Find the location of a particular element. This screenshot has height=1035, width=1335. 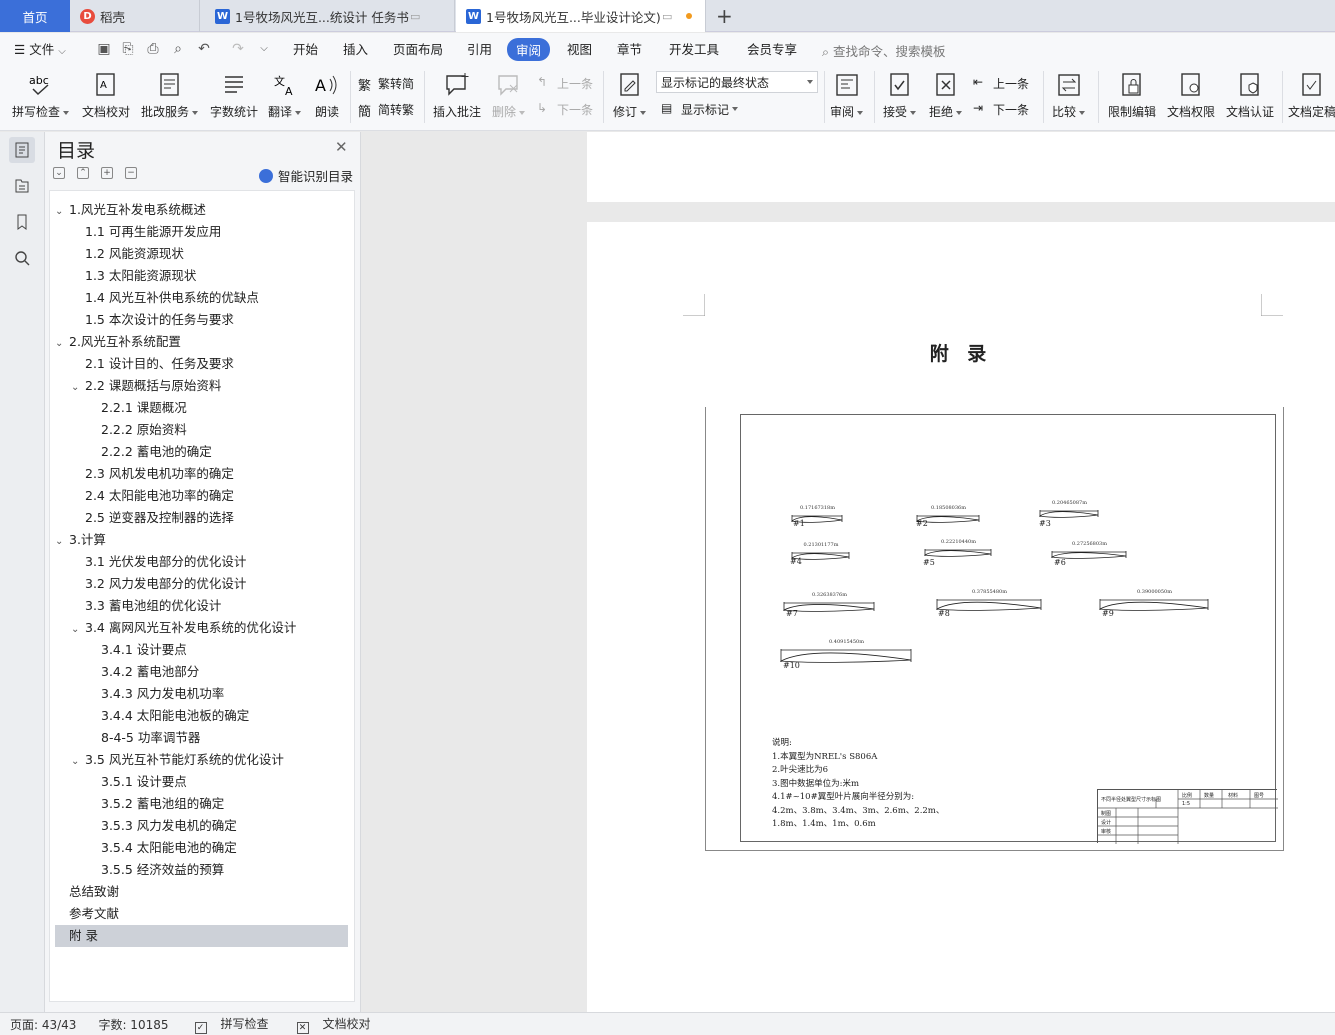

menu-start: 开始 is located at coordinates (305, 48).